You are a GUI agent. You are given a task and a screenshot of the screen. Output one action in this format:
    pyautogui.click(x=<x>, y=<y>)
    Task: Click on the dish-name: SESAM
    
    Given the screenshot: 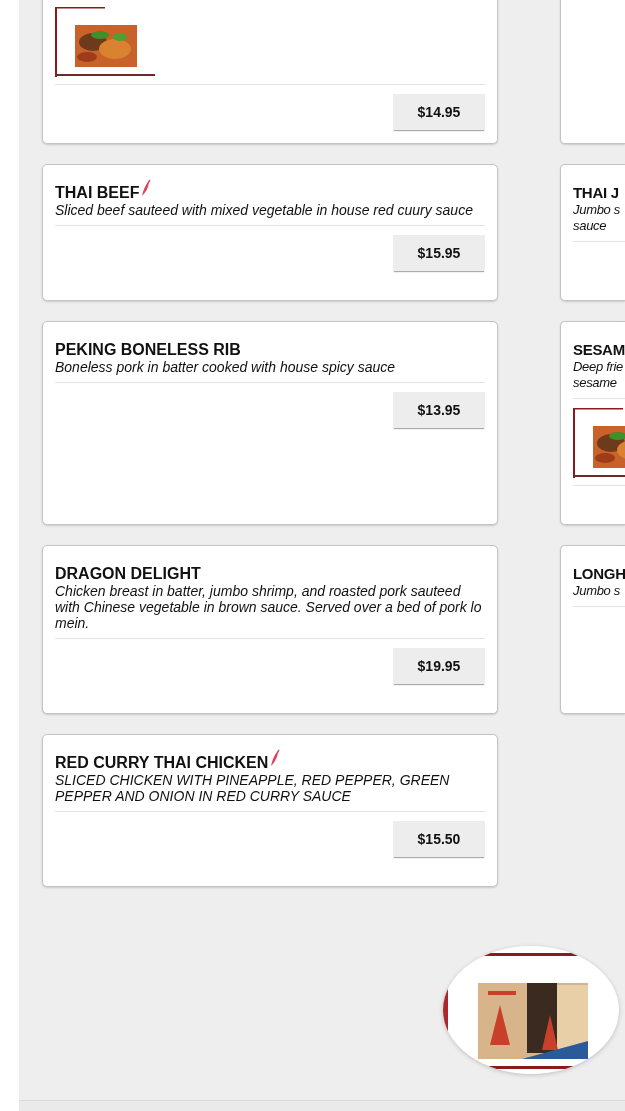 What is the action you would take?
    pyautogui.click(x=599, y=349)
    